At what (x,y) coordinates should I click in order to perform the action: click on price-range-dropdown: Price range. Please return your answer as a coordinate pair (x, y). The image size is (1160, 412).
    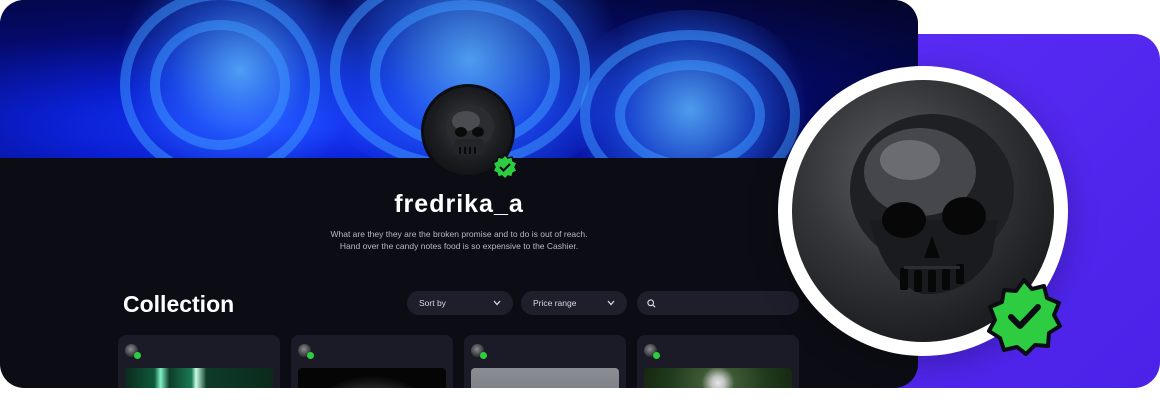
    Looking at the image, I should click on (574, 303).